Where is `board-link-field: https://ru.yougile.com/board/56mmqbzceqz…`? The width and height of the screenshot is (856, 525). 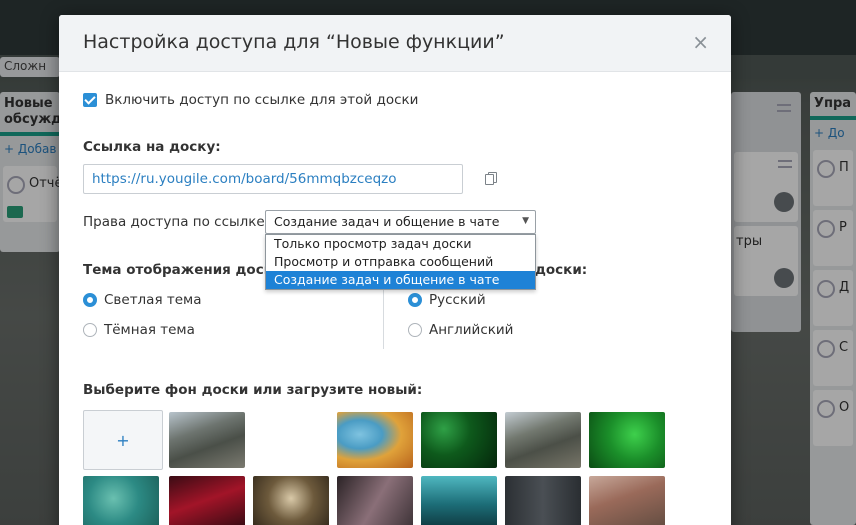
board-link-field: https://ru.yougile.com/board/56mmqbzceqz… is located at coordinates (273, 179).